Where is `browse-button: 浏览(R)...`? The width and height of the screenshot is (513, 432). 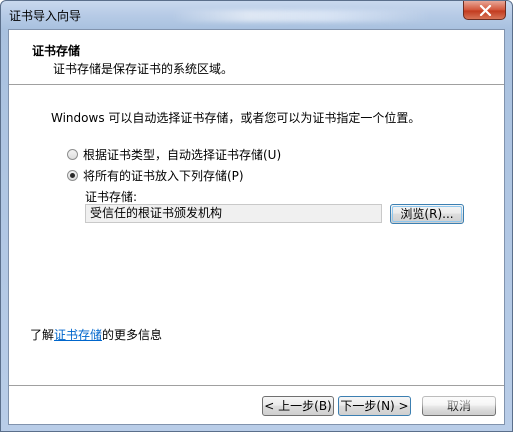
browse-button: 浏览(R)... is located at coordinates (427, 214).